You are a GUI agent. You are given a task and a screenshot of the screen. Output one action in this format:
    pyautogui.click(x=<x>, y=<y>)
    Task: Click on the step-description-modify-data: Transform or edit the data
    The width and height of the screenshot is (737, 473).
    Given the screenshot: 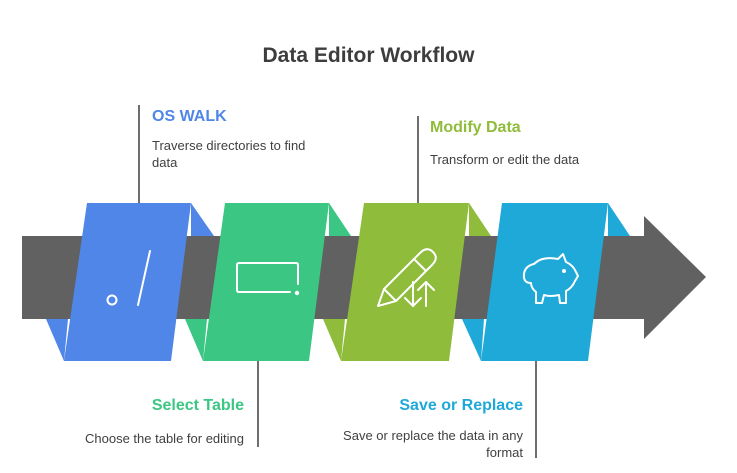 What is the action you would take?
    pyautogui.click(x=505, y=159)
    